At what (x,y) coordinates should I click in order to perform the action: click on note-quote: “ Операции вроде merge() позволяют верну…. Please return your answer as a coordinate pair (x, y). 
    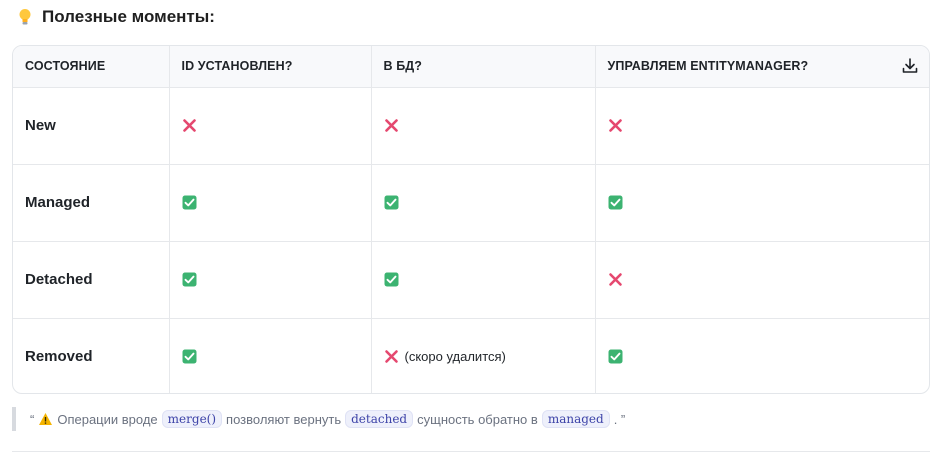
    Looking at the image, I should click on (318, 419).